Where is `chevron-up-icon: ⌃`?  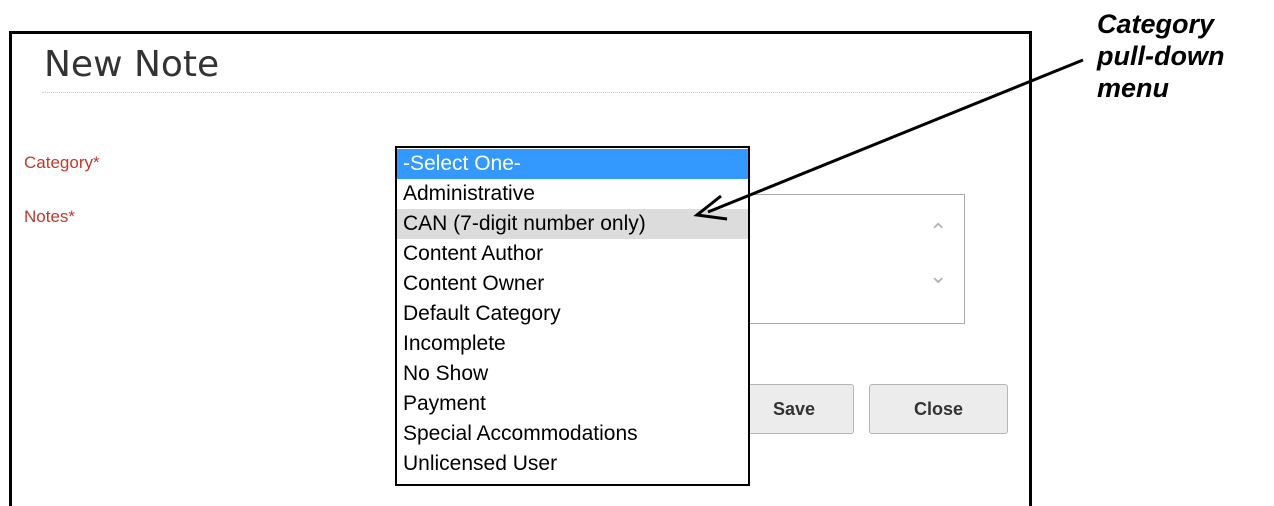
chevron-up-icon: ⌃ is located at coordinates (938, 233).